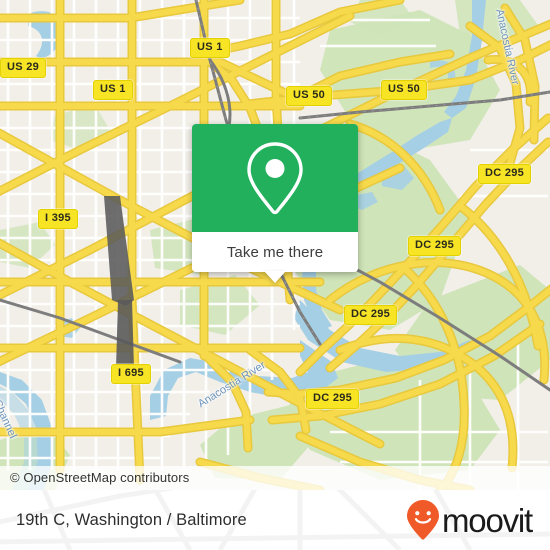 The image size is (550, 550). What do you see at coordinates (131, 374) in the screenshot?
I see `road-shield: I 695` at bounding box center [131, 374].